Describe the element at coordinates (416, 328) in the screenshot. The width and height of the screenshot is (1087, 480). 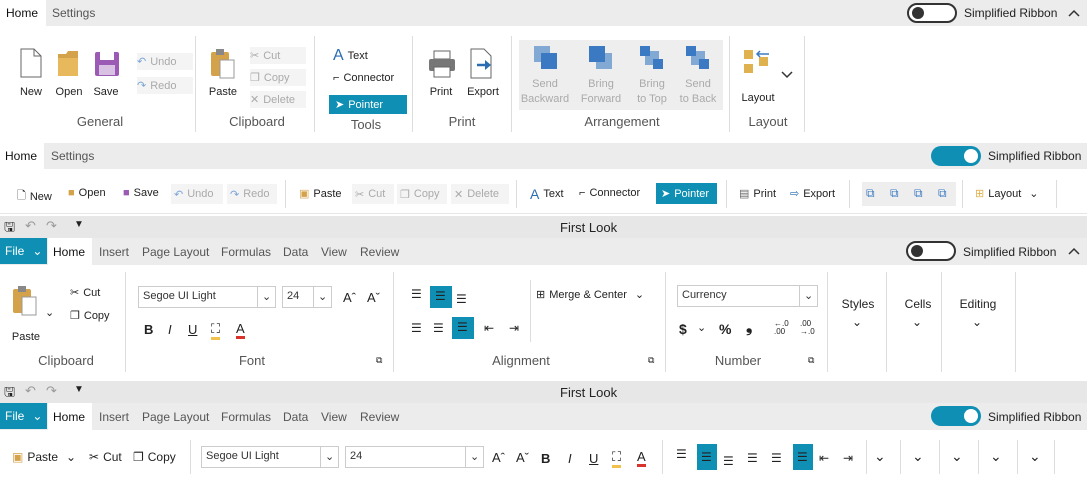
I see `align-left-icon: ☰` at that location.